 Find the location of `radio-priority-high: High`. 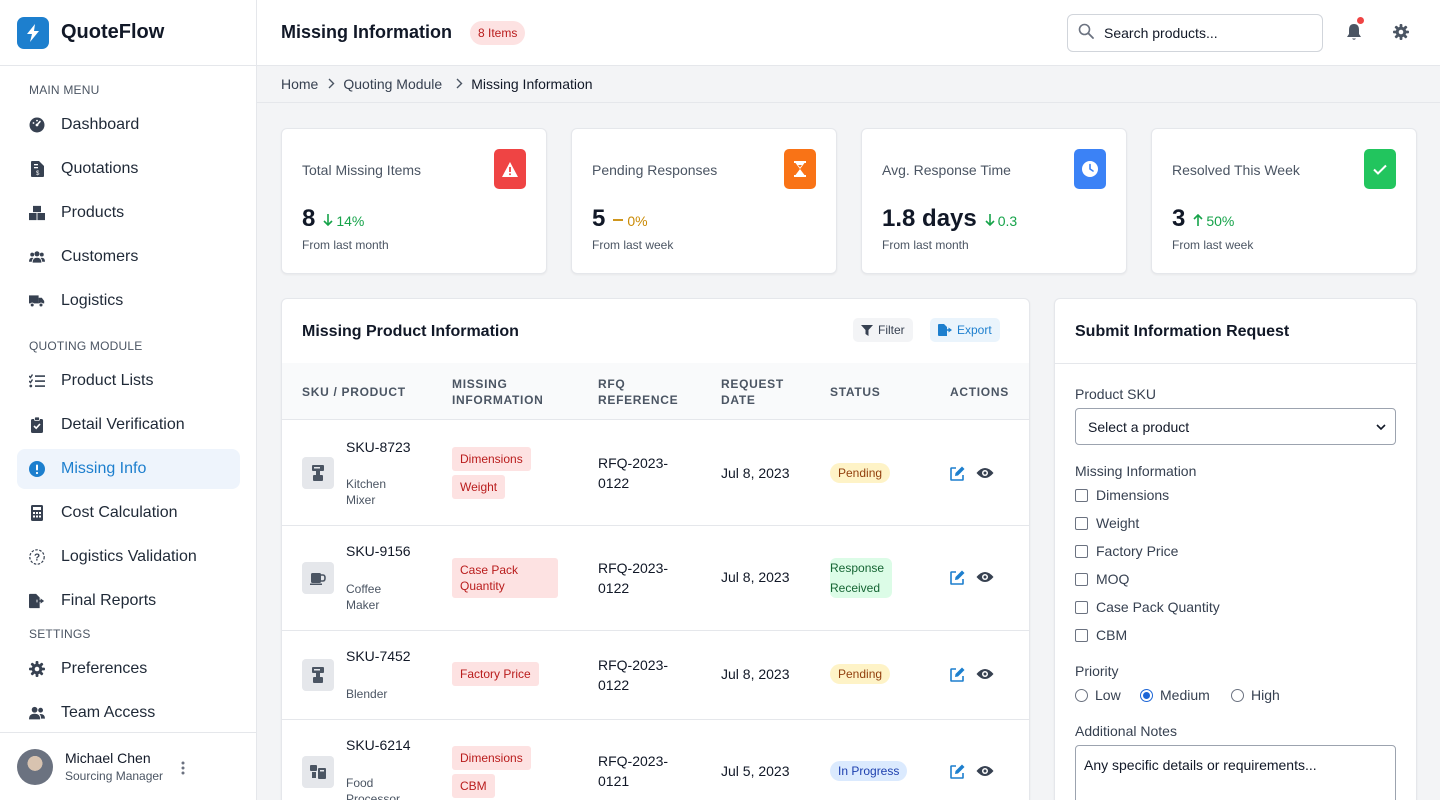

radio-priority-high: High is located at coordinates (1255, 695).